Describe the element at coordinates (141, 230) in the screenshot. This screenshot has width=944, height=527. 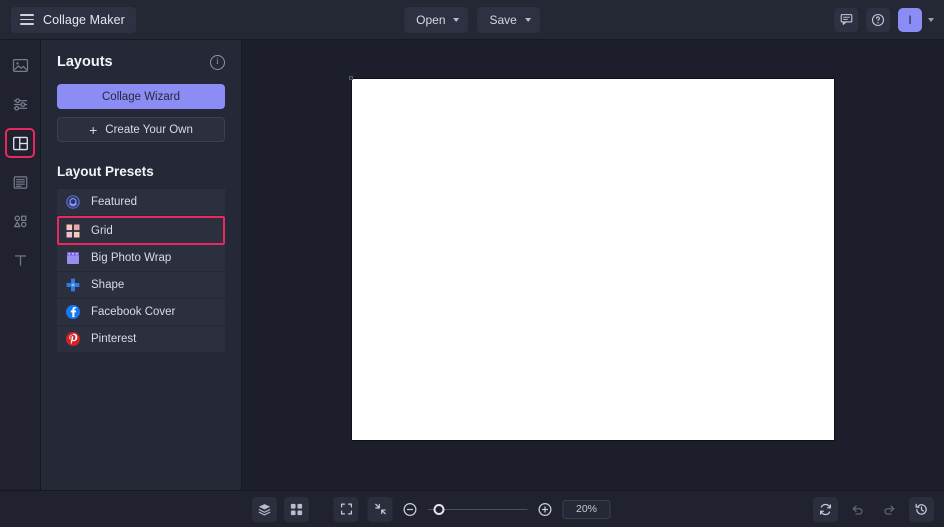
I see `preset-grid: Grid` at that location.